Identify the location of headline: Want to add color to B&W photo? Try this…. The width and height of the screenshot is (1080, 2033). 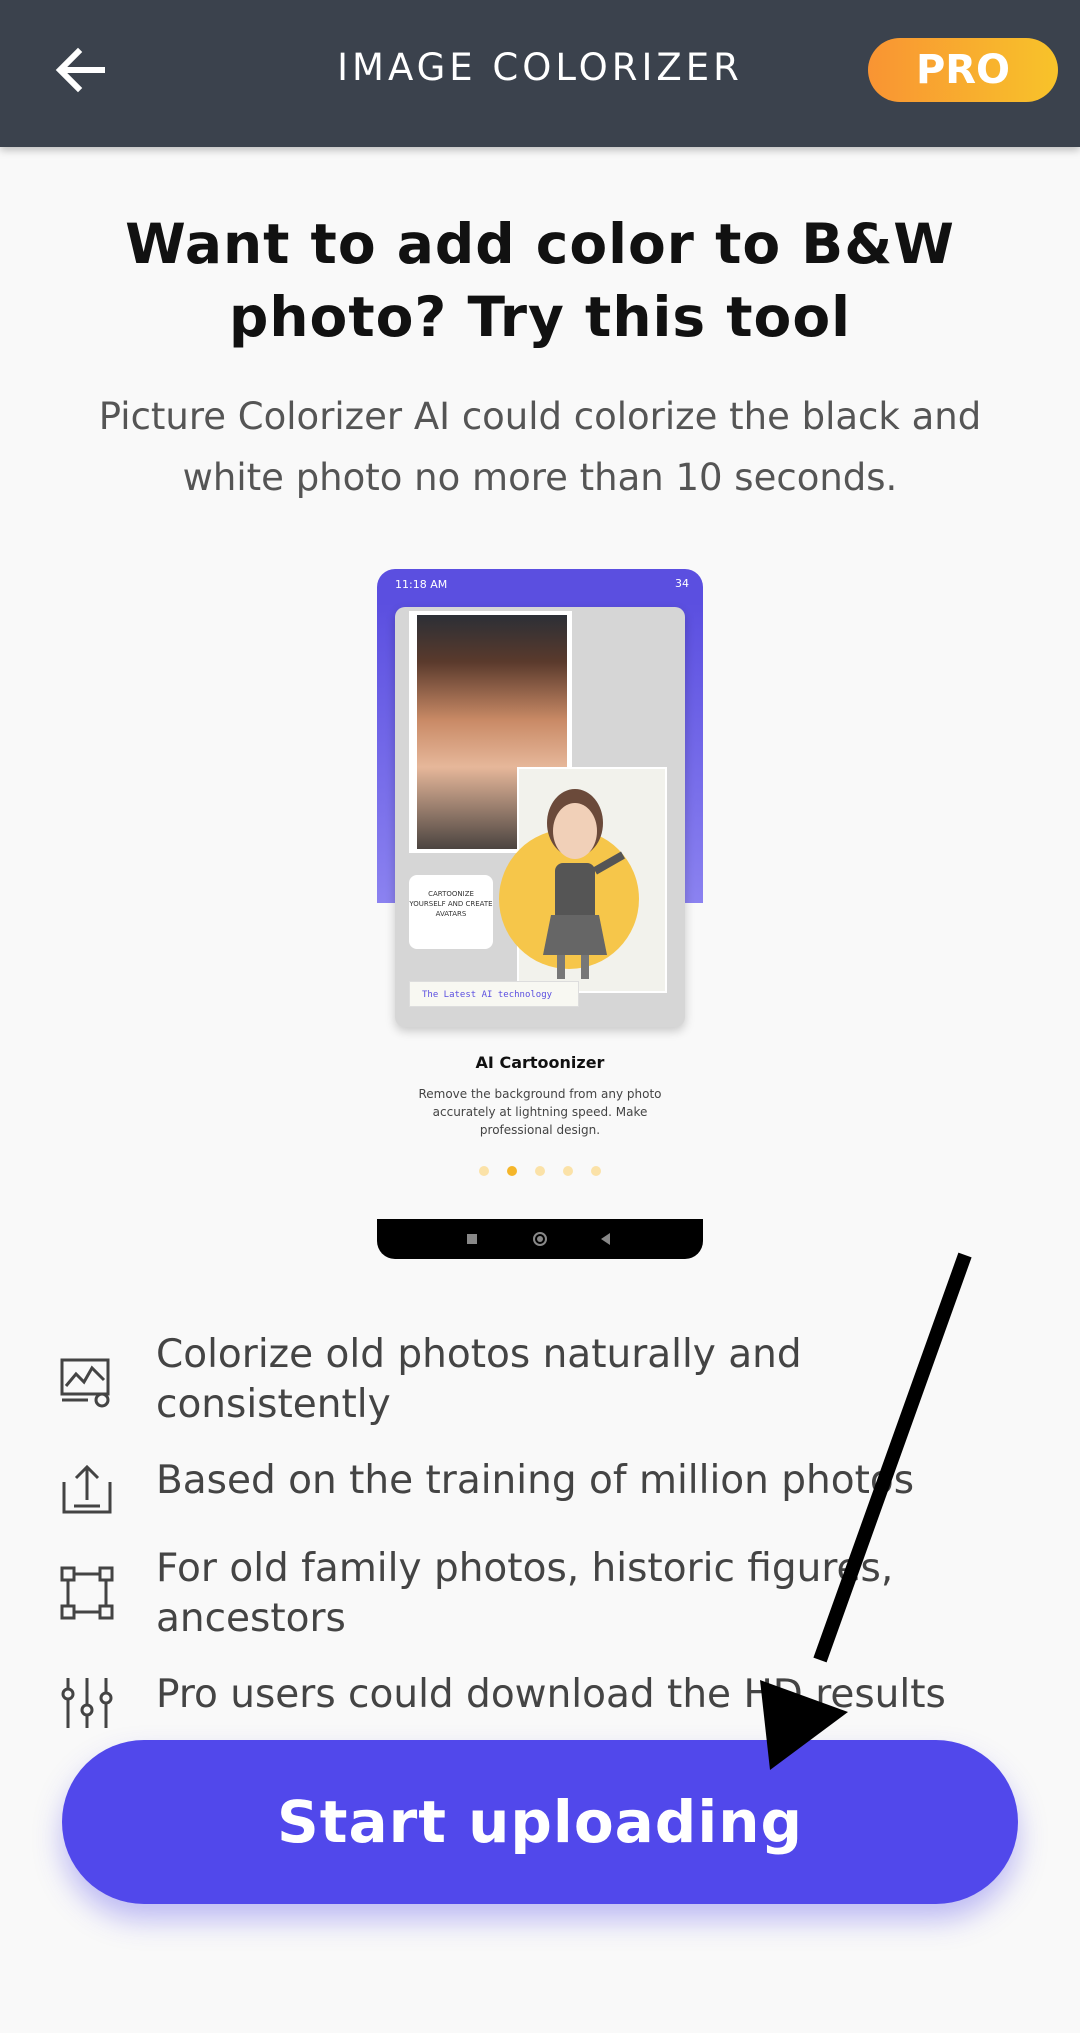
(540, 280).